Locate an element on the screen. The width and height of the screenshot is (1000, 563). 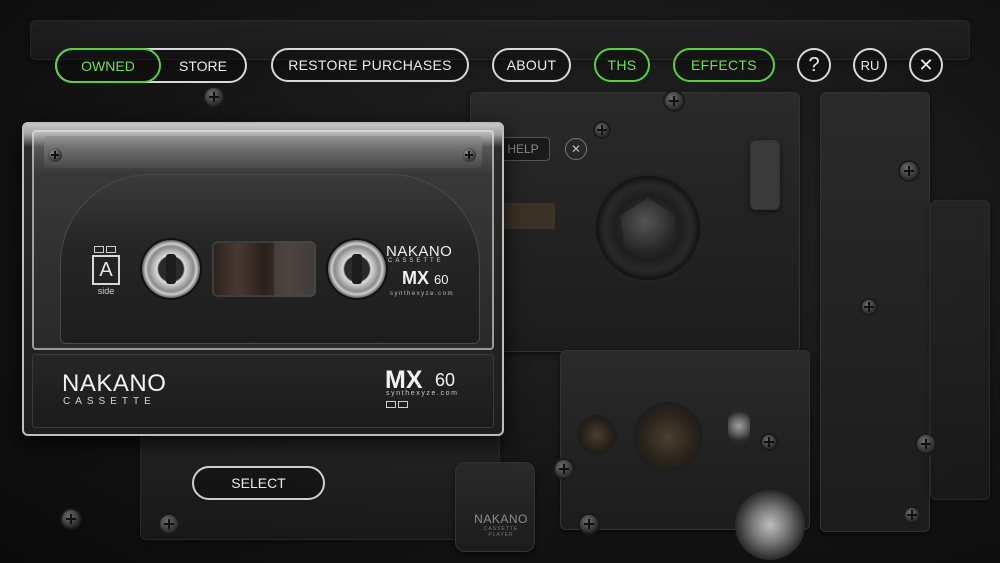
help-button: HELP is located at coordinates (523, 149).